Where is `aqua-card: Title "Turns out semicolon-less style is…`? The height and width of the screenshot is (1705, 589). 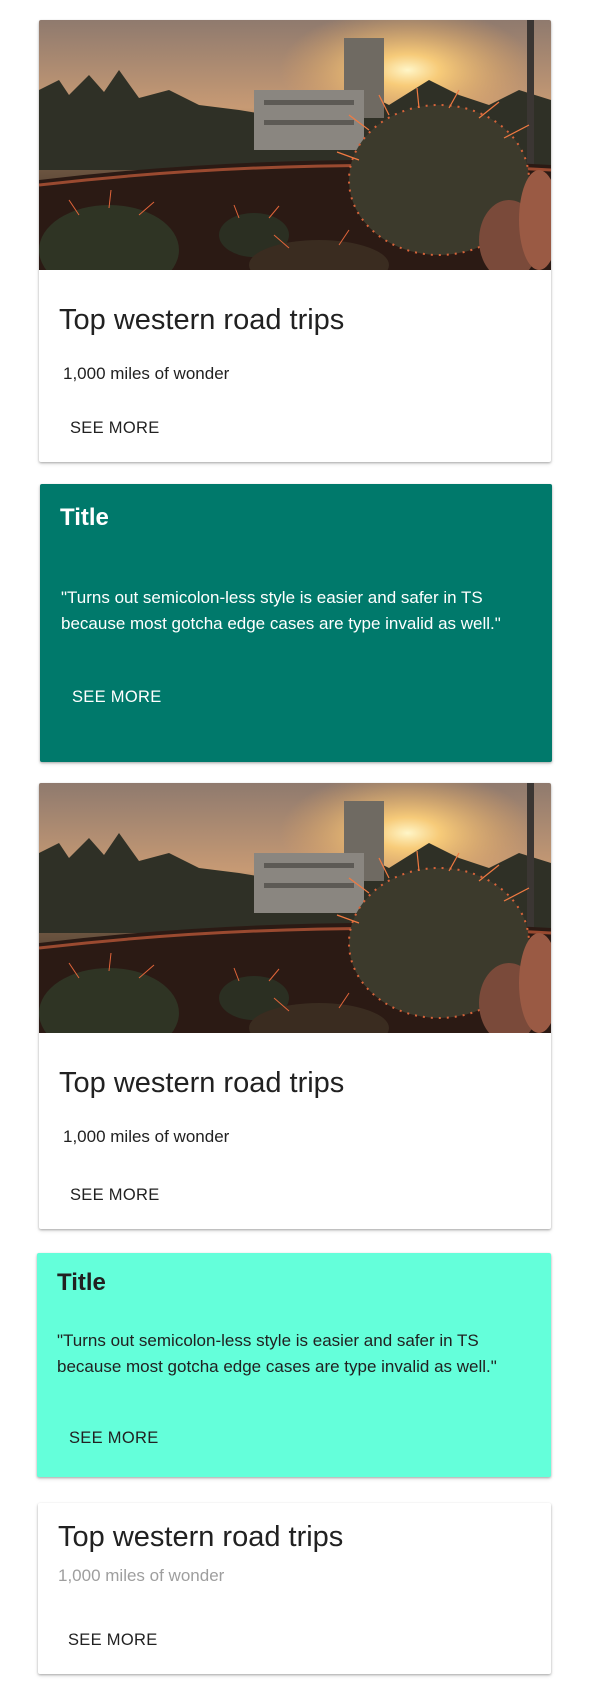 aqua-card: Title "Turns out semicolon-less style is… is located at coordinates (294, 1365).